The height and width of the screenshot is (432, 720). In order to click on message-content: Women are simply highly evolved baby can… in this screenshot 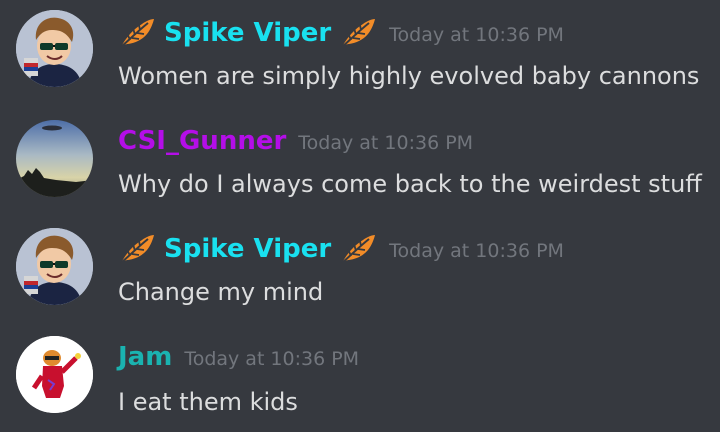, I will do `click(409, 76)`.